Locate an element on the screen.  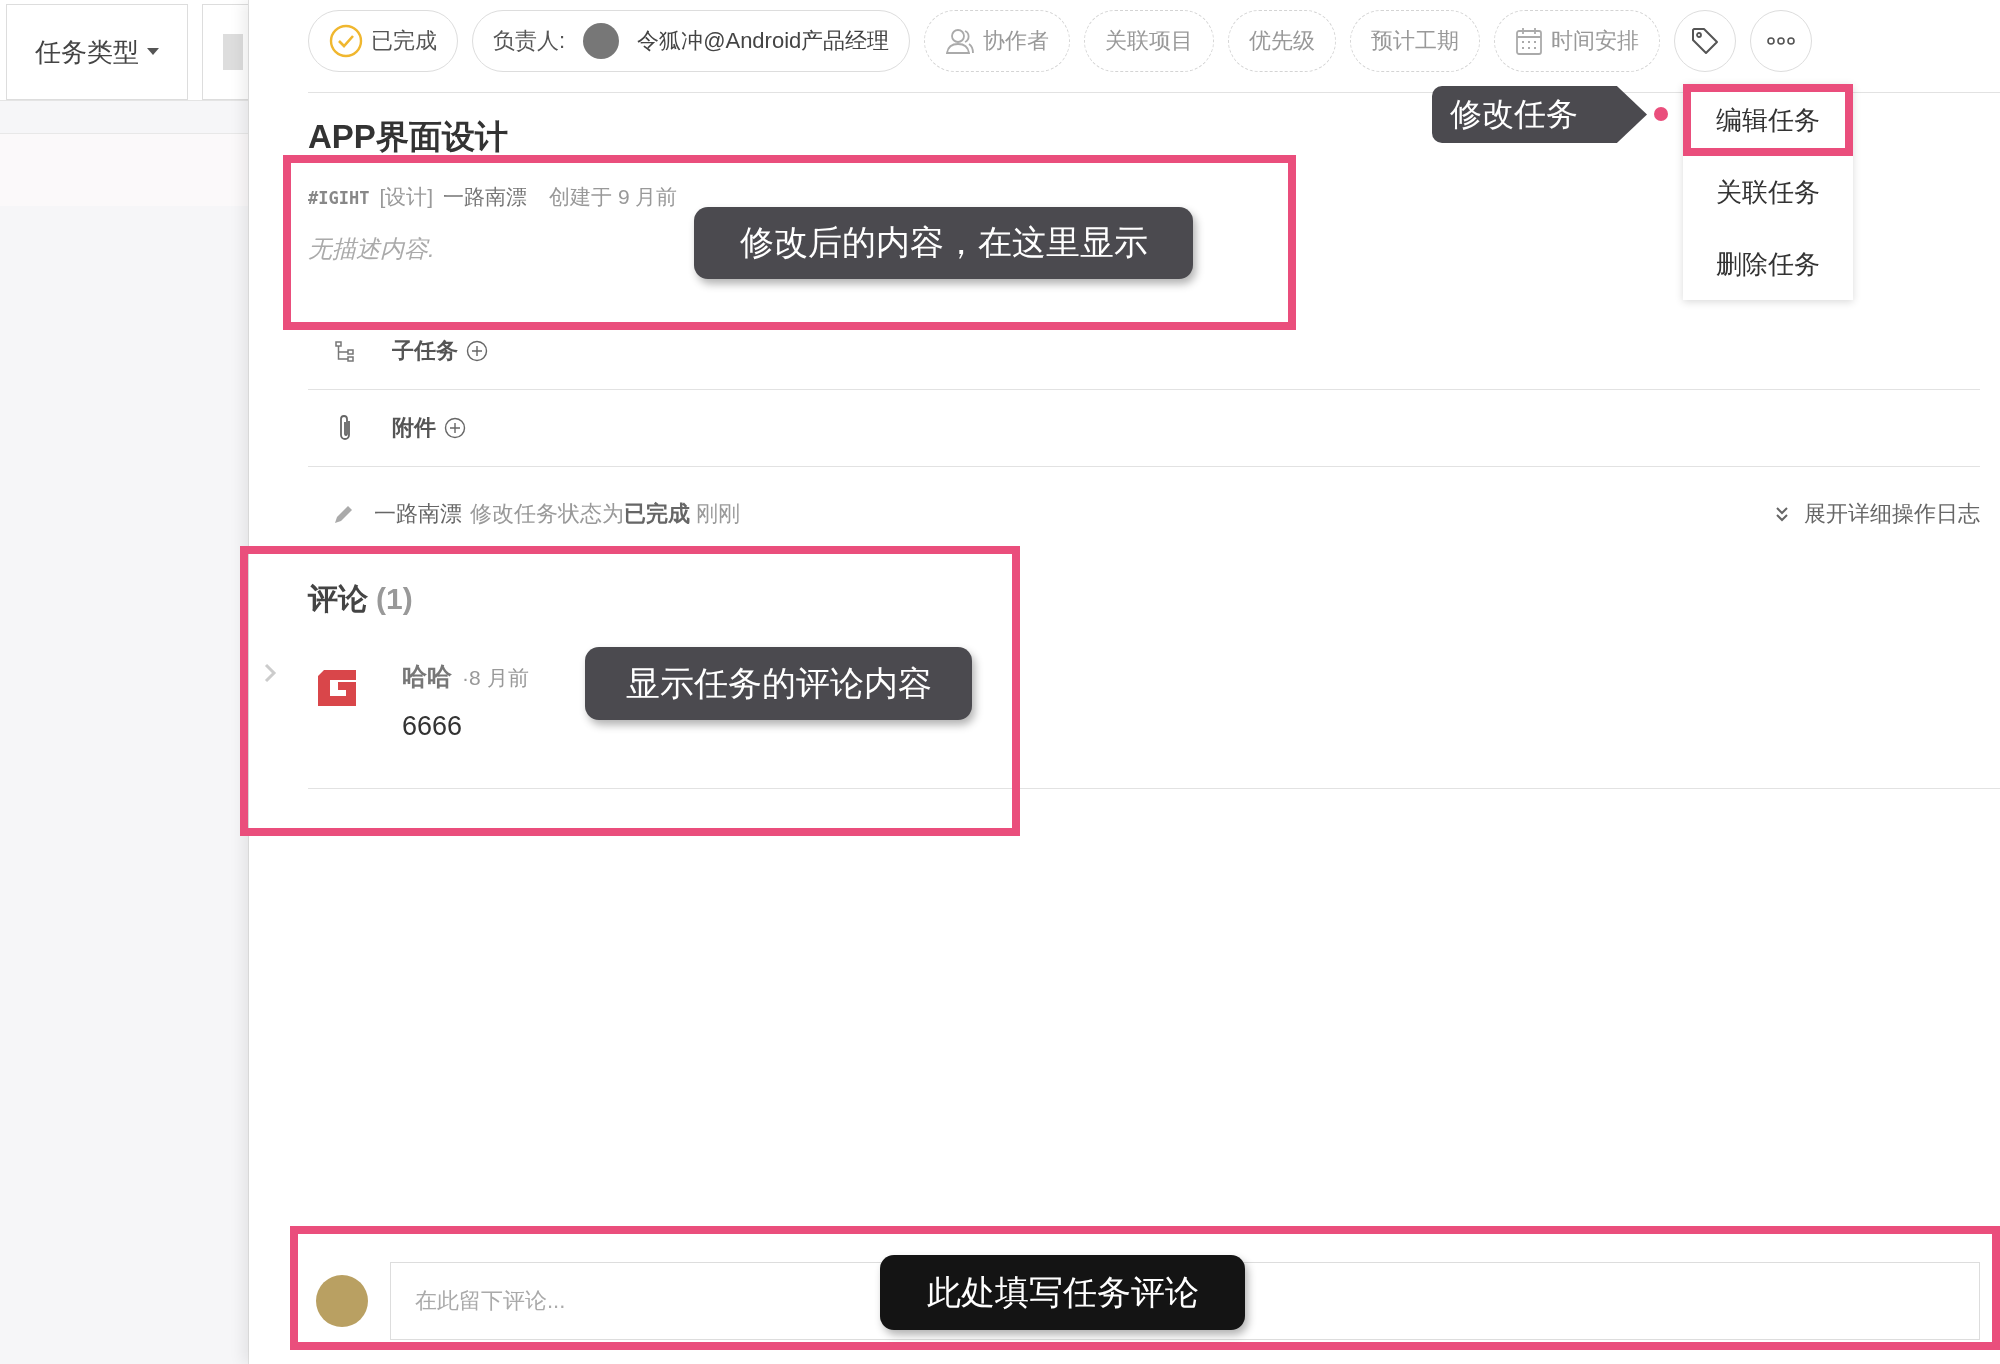
comments-heading: 评论 is located at coordinates (338, 599).